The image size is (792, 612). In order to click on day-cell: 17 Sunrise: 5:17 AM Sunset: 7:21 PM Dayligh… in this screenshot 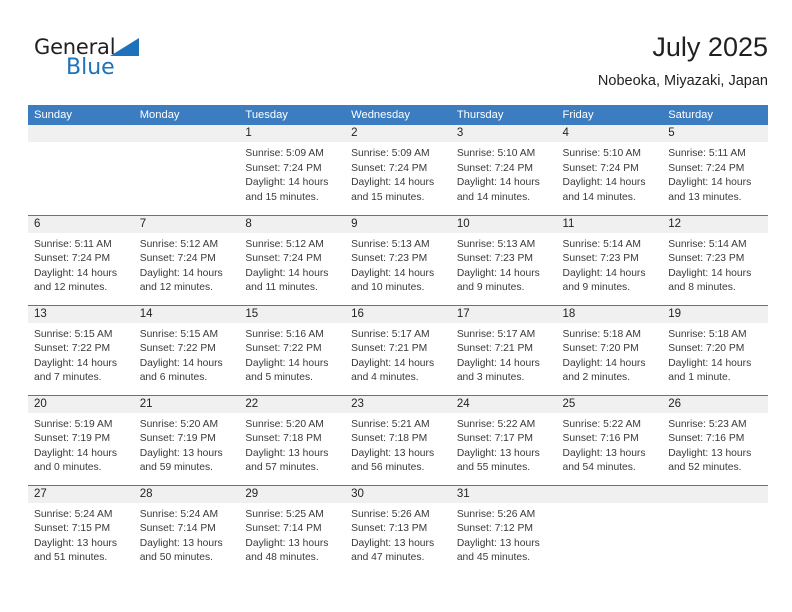, I will do `click(503, 349)`.